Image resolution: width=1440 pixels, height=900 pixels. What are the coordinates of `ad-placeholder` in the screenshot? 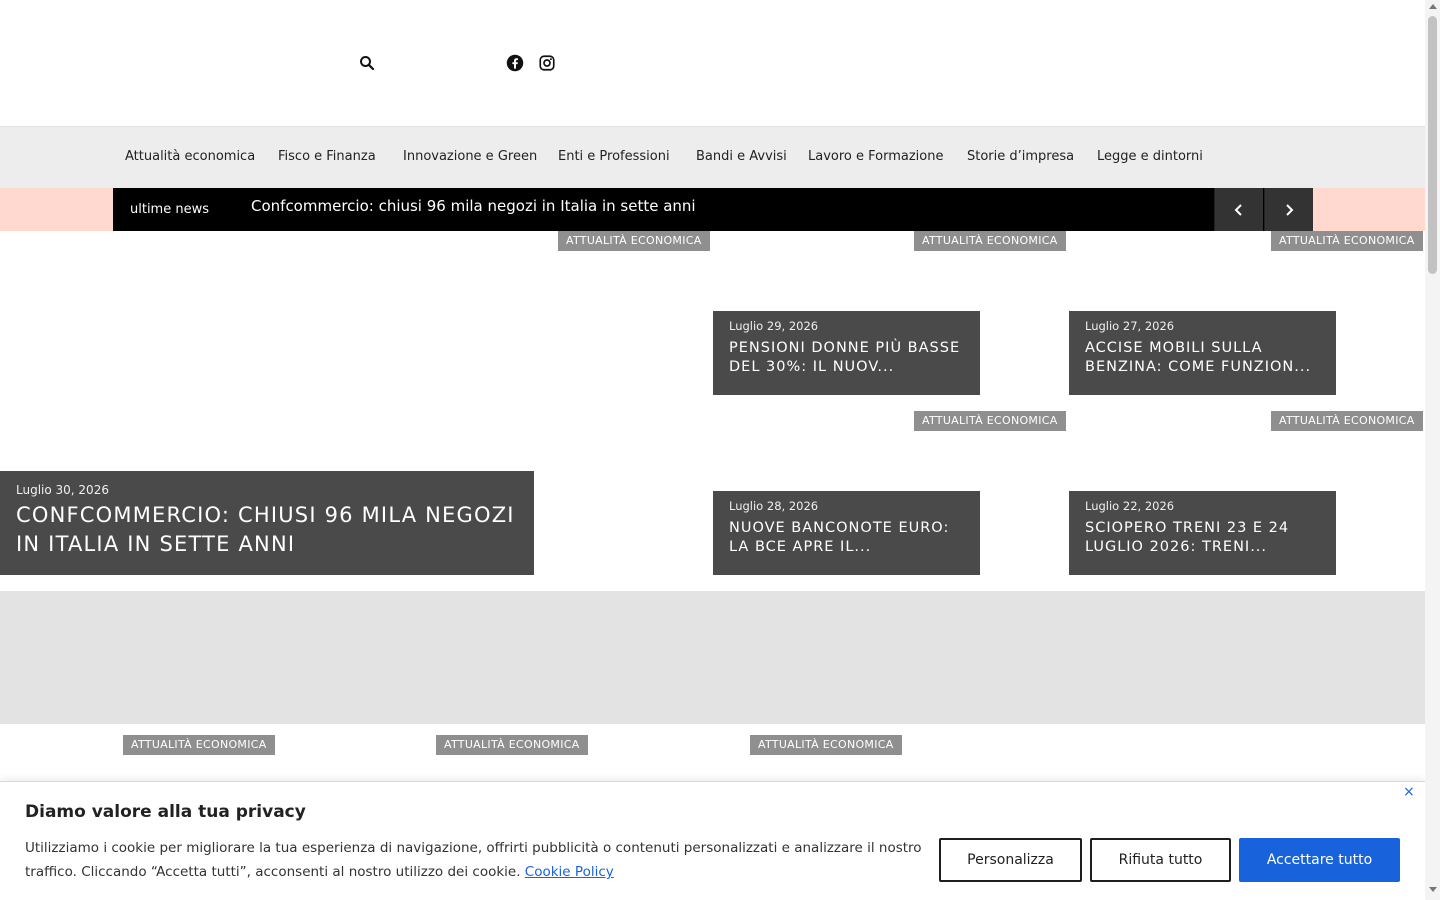 It's located at (712, 657).